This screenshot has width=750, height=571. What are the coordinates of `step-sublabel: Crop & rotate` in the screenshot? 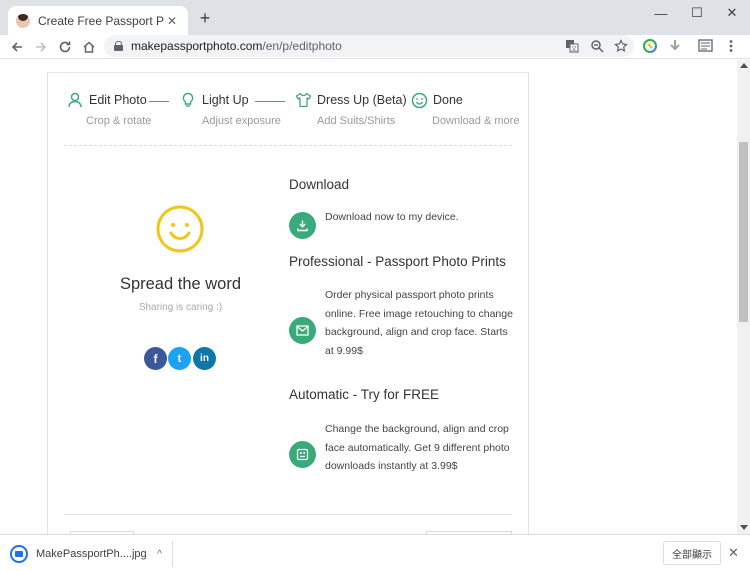 It's located at (119, 121).